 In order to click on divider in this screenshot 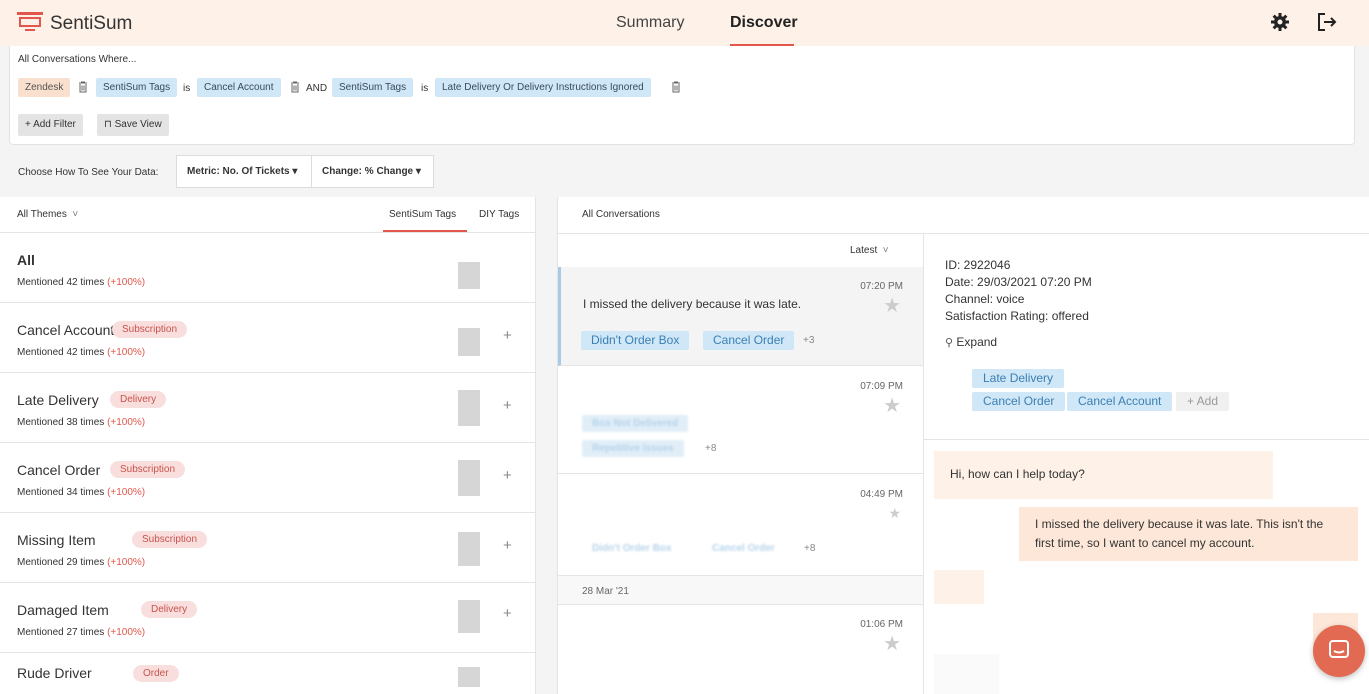, I will do `click(1146, 439)`.